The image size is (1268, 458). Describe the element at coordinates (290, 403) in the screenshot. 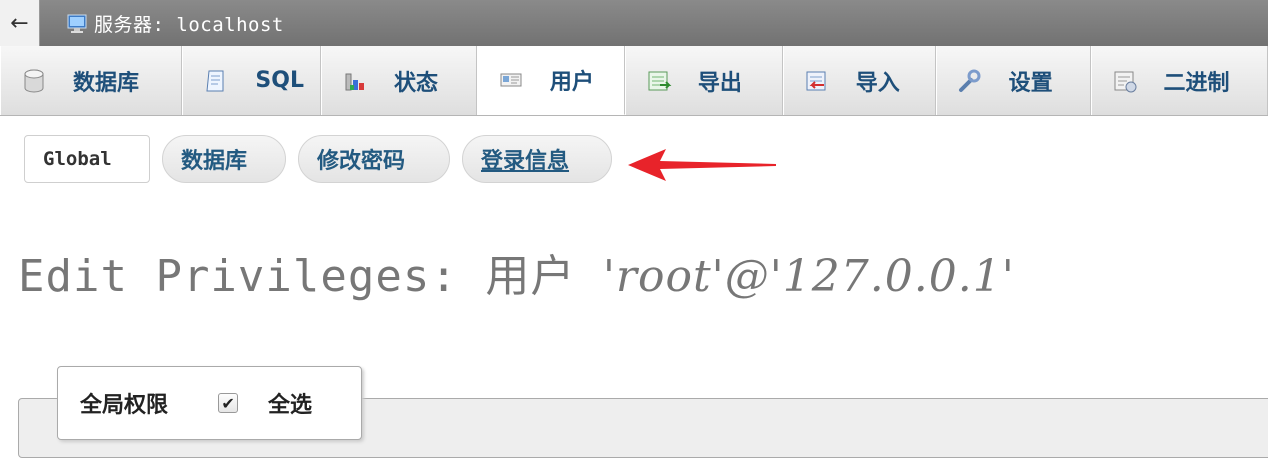

I see `check-all-label: 全选` at that location.